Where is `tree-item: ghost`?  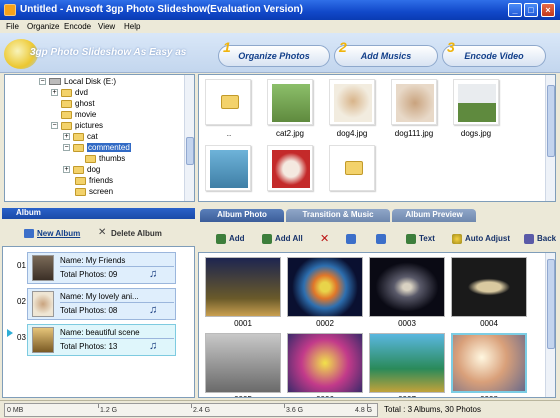 tree-item: ghost is located at coordinates (78, 104).